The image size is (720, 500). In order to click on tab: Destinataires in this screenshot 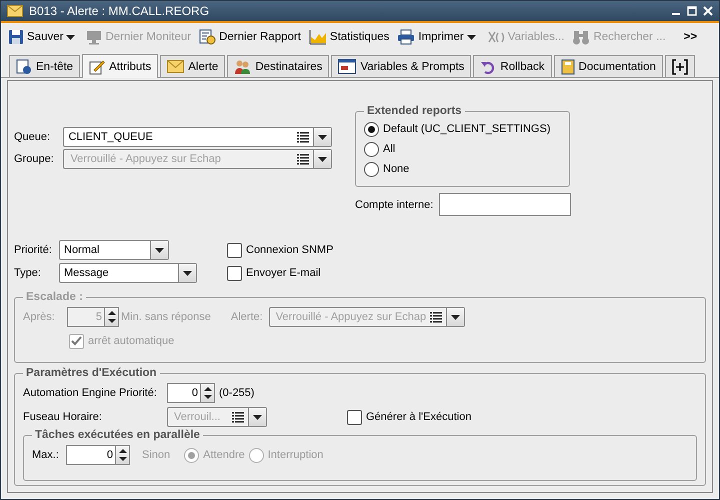, I will do `click(278, 66)`.